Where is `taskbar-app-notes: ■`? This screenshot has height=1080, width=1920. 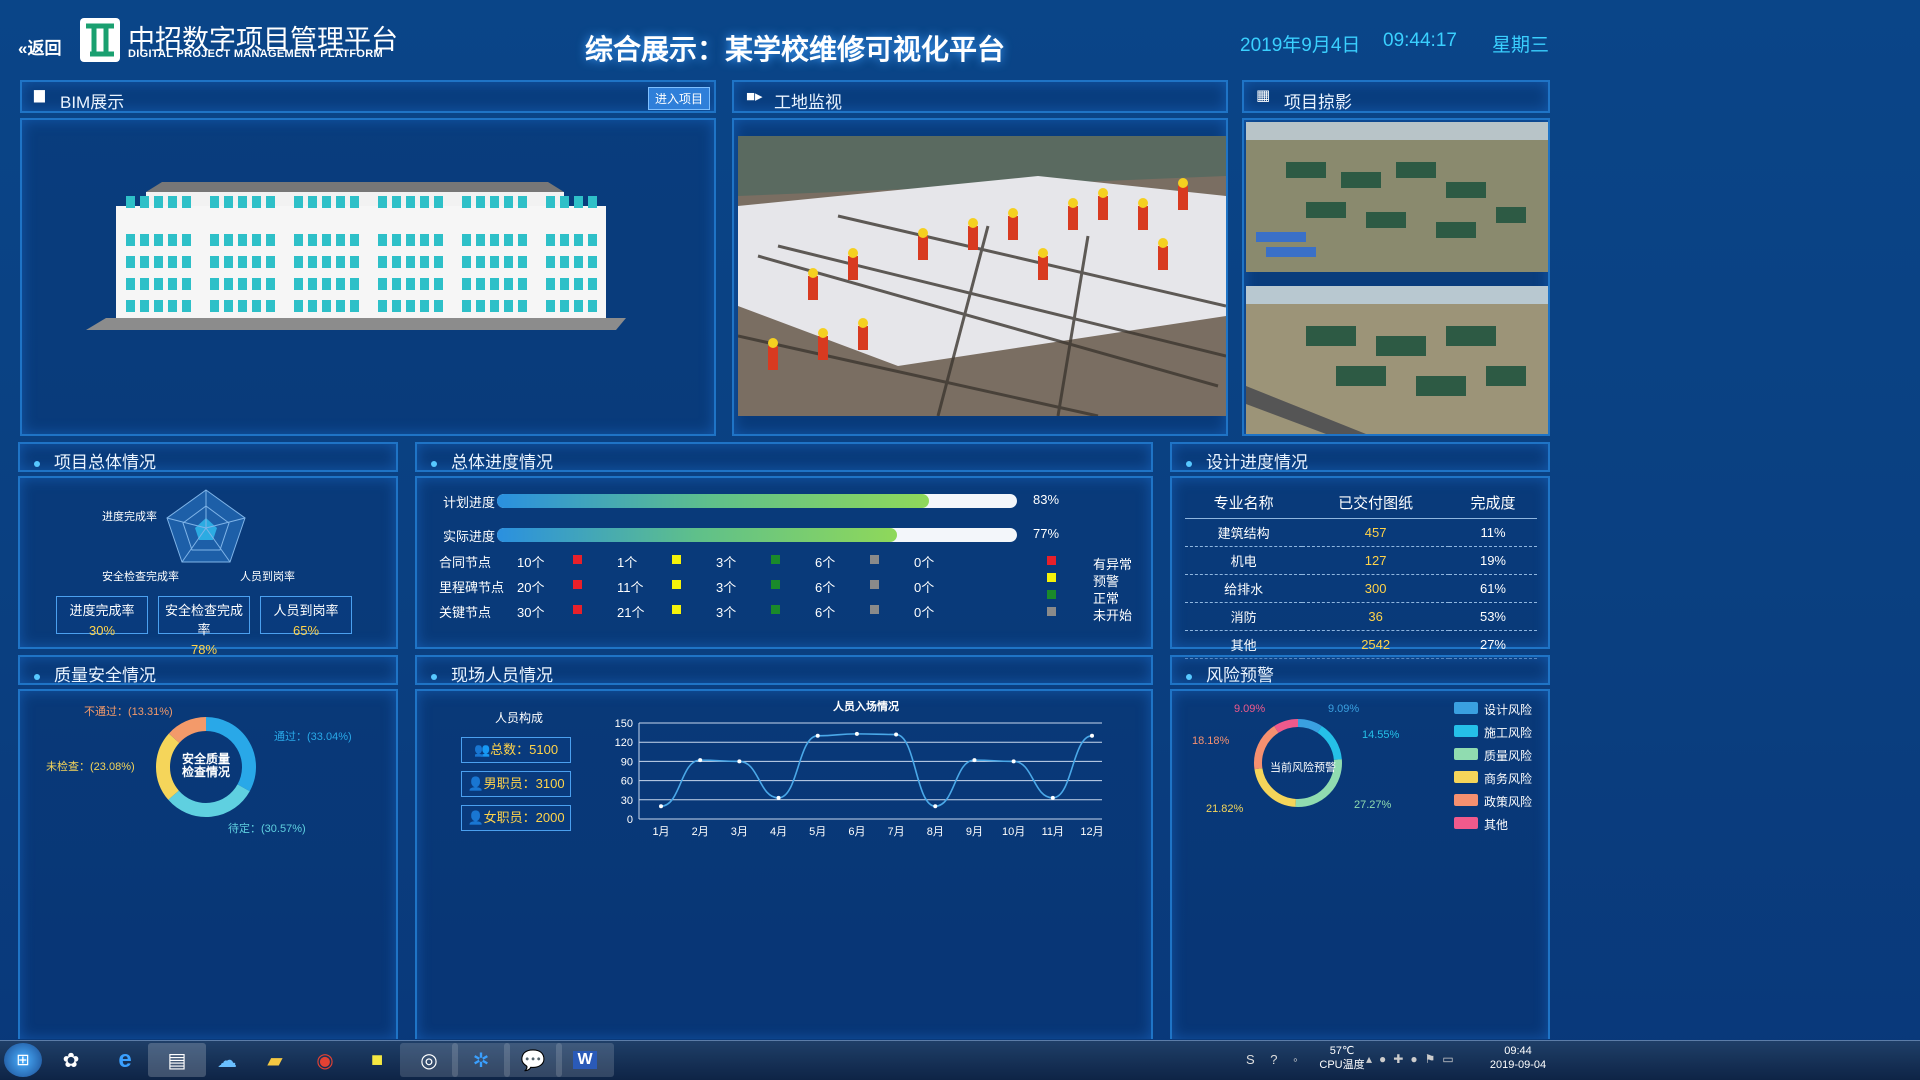
taskbar-app-notes: ■ is located at coordinates (377, 1060).